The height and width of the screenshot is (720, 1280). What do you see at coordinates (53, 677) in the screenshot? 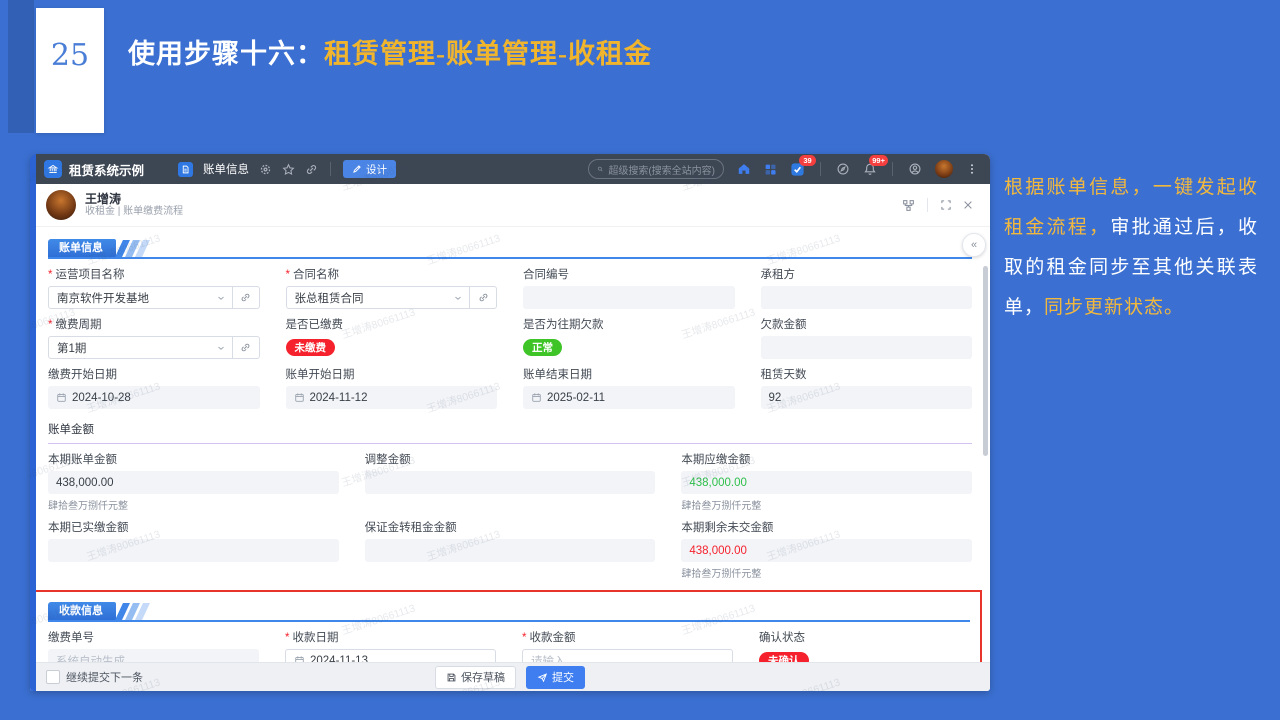
I see `checkbox` at bounding box center [53, 677].